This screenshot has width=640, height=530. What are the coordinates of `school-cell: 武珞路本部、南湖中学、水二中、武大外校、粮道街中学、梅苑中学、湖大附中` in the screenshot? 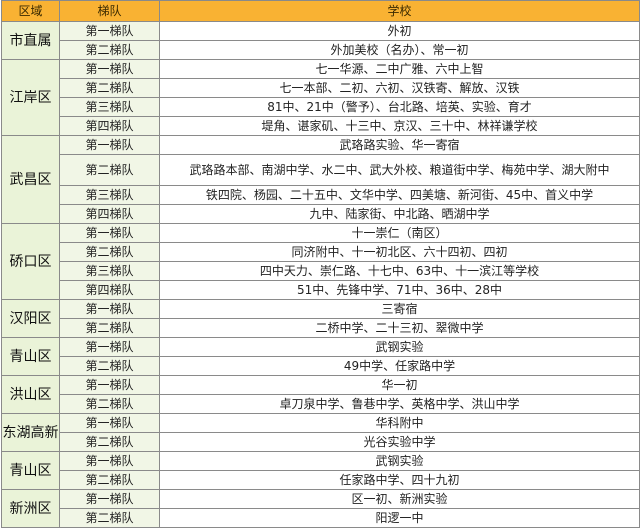 It's located at (399, 170).